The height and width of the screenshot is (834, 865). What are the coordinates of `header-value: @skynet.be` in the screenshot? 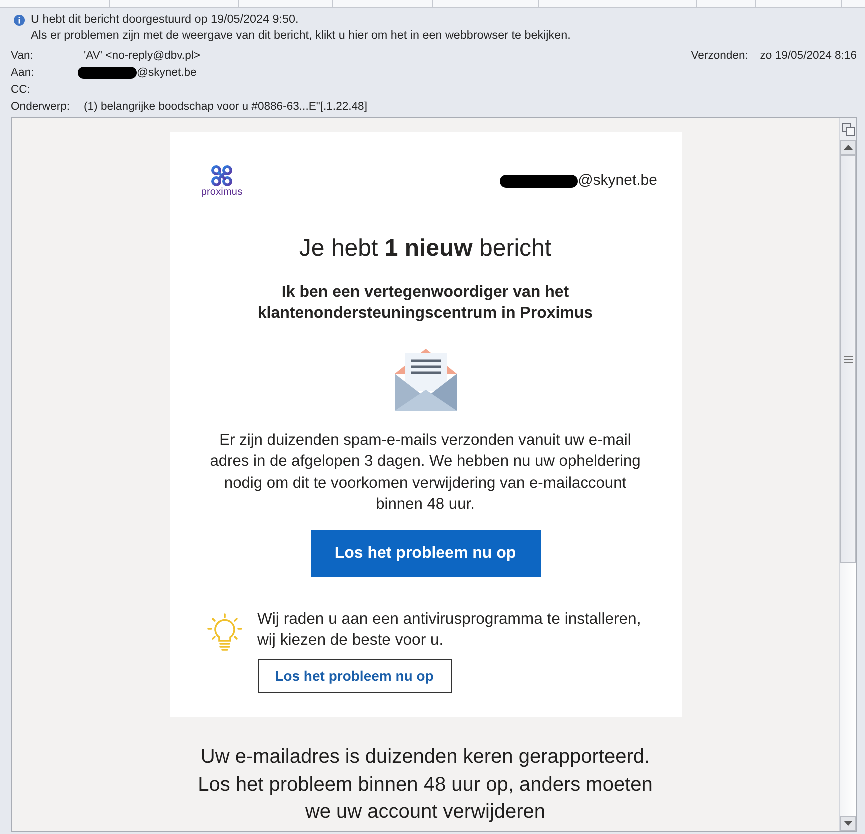 It's located at (167, 73).